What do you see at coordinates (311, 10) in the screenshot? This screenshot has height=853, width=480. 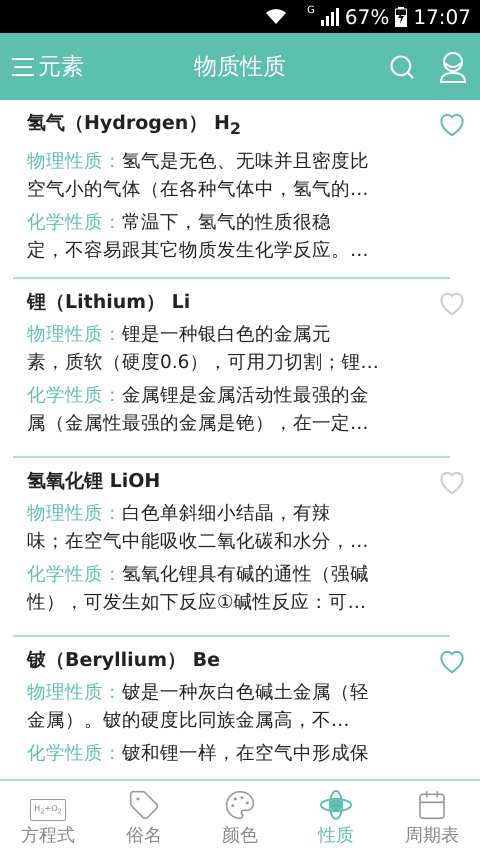 I see `network-type: G` at bounding box center [311, 10].